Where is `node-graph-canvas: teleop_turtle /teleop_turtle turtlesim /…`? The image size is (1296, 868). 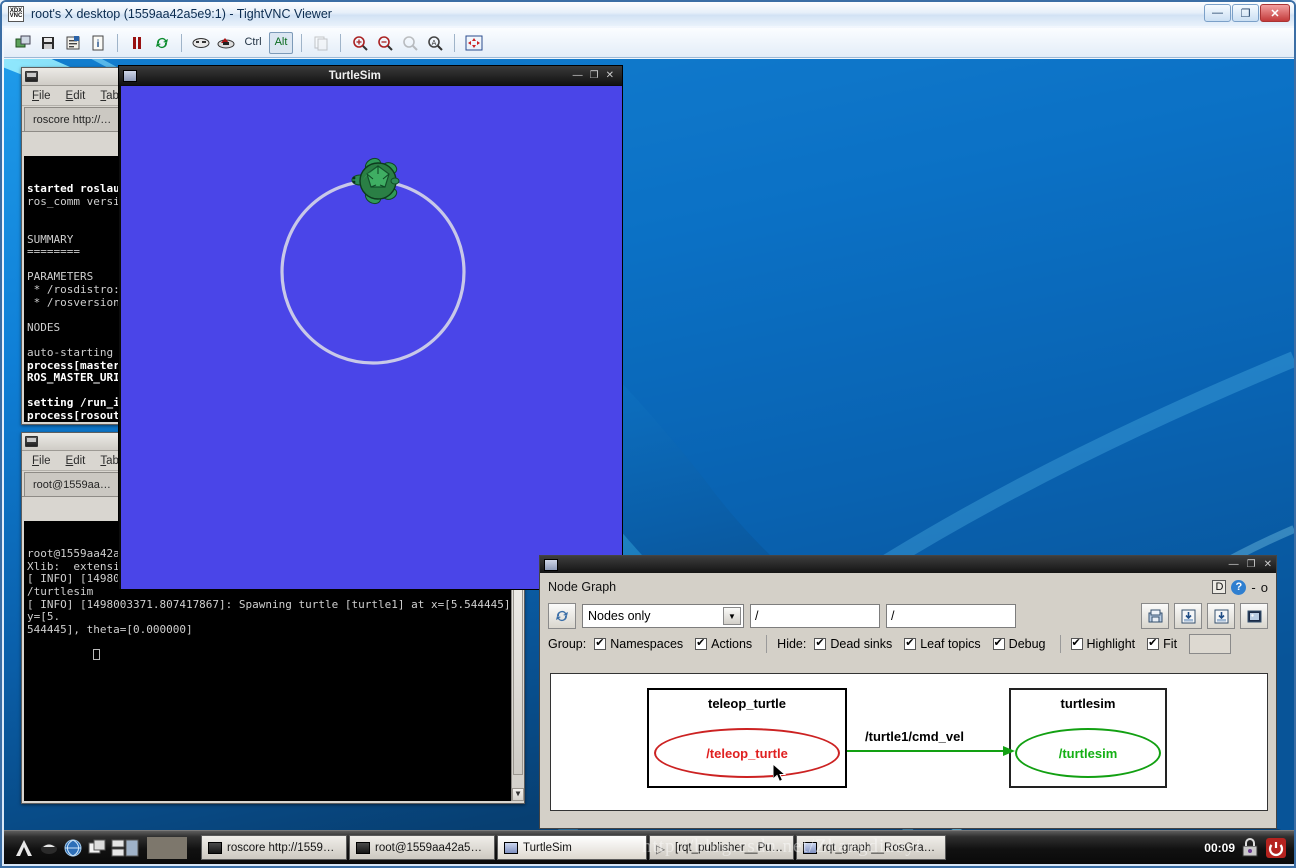 node-graph-canvas: teleop_turtle /teleop_turtle turtlesim /… is located at coordinates (909, 742).